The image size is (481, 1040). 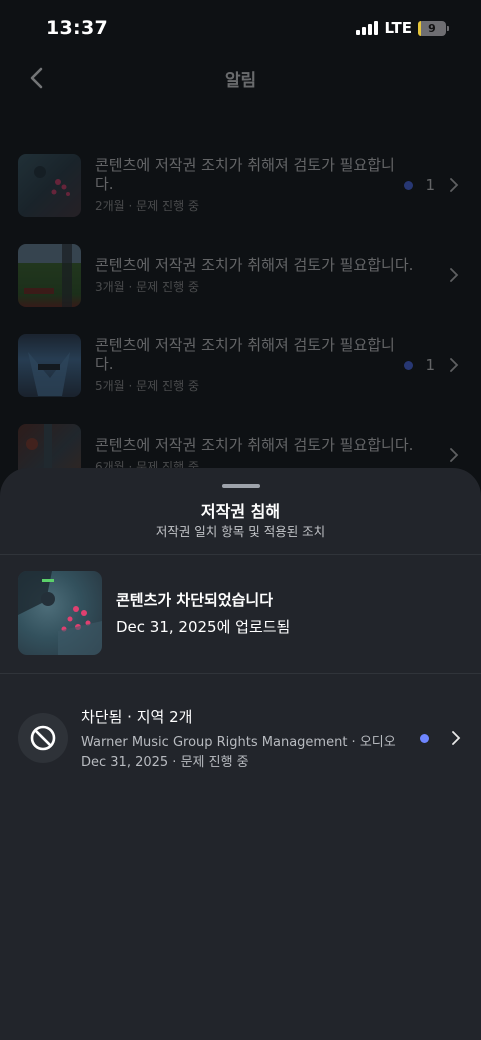 What do you see at coordinates (147, 206) in the screenshot?
I see `notification-meta: 2개월 · 문제 진행 중` at bounding box center [147, 206].